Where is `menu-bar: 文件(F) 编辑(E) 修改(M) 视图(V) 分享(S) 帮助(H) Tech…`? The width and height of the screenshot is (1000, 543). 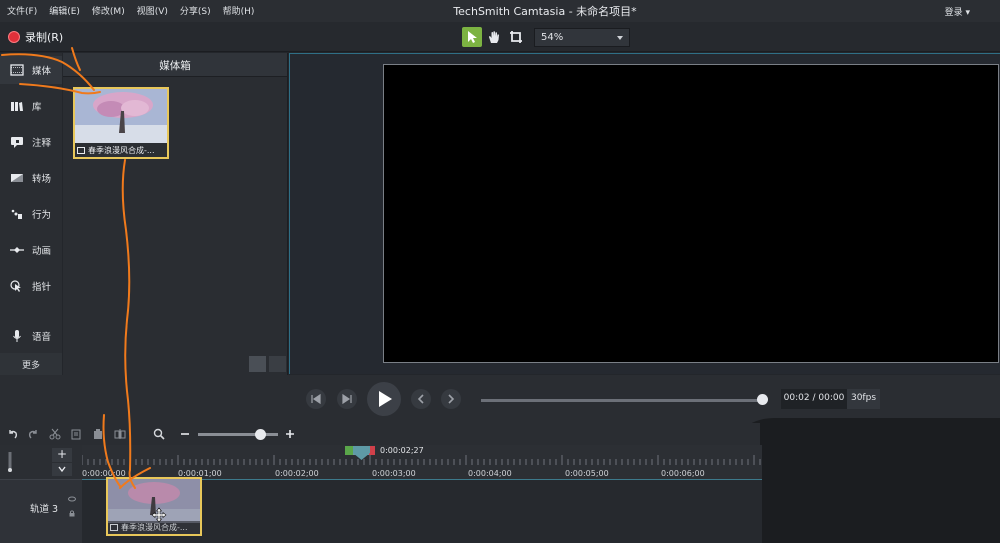 menu-bar: 文件(F) 编辑(E) 修改(M) 视图(V) 分享(S) 帮助(H) Tech… is located at coordinates (500, 11).